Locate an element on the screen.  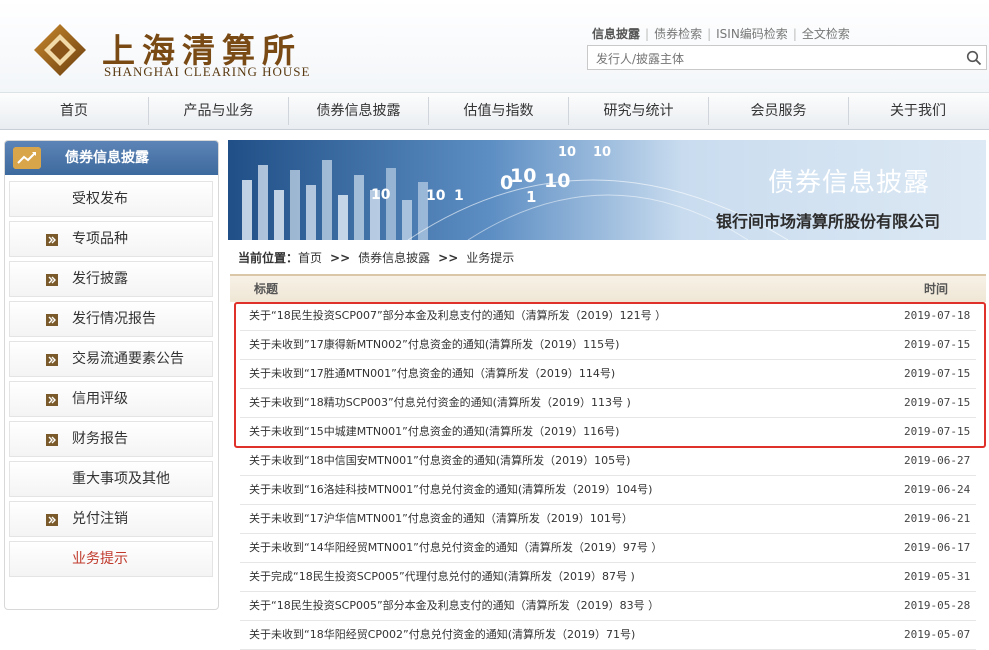
notice-date: 2019-06-24 is located at coordinates (937, 489).